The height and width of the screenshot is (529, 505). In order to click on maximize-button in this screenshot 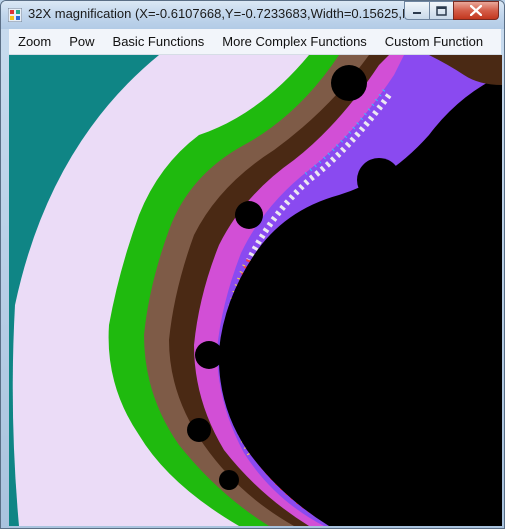, I will do `click(441, 10)`.